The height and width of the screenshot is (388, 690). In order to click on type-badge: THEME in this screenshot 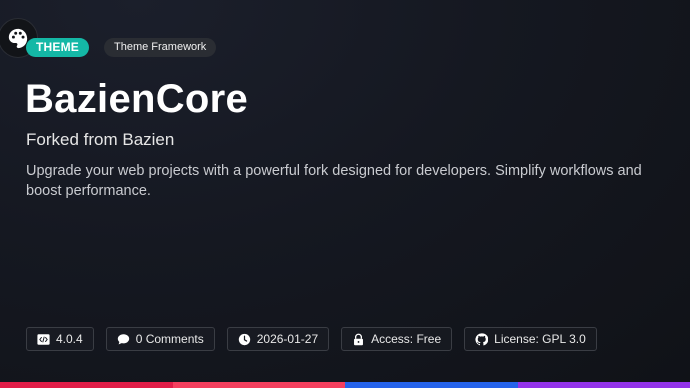, I will do `click(57, 47)`.